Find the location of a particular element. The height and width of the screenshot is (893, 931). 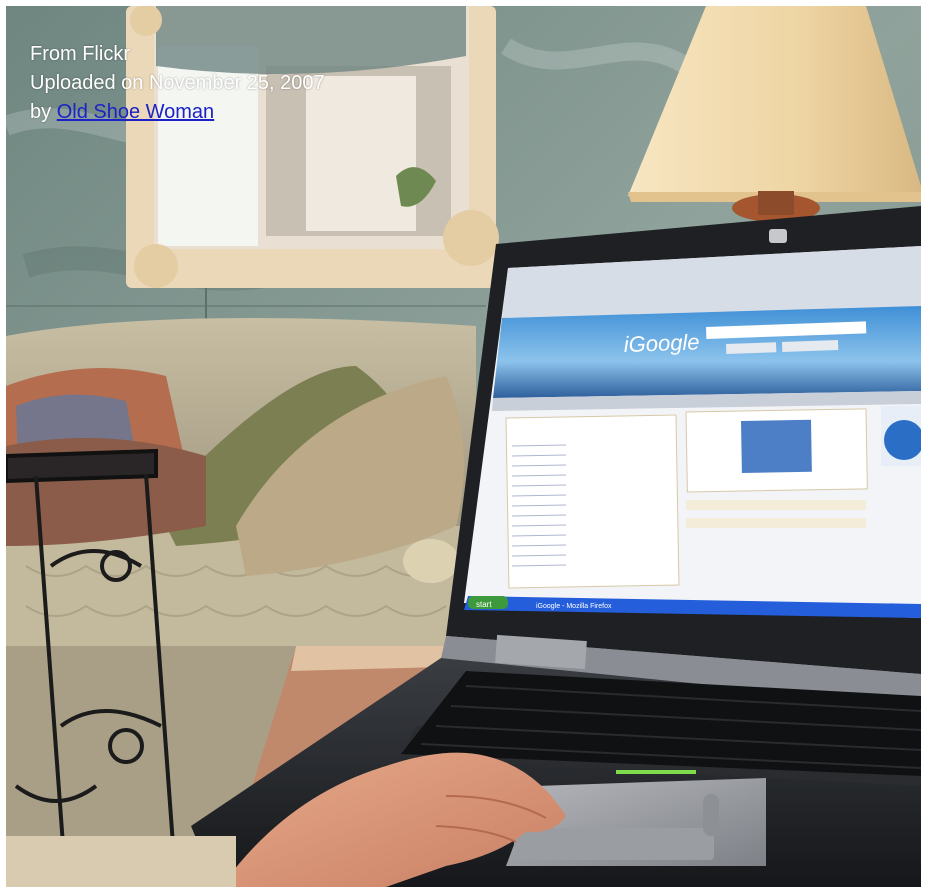

floor is located at coordinates (121, 861).